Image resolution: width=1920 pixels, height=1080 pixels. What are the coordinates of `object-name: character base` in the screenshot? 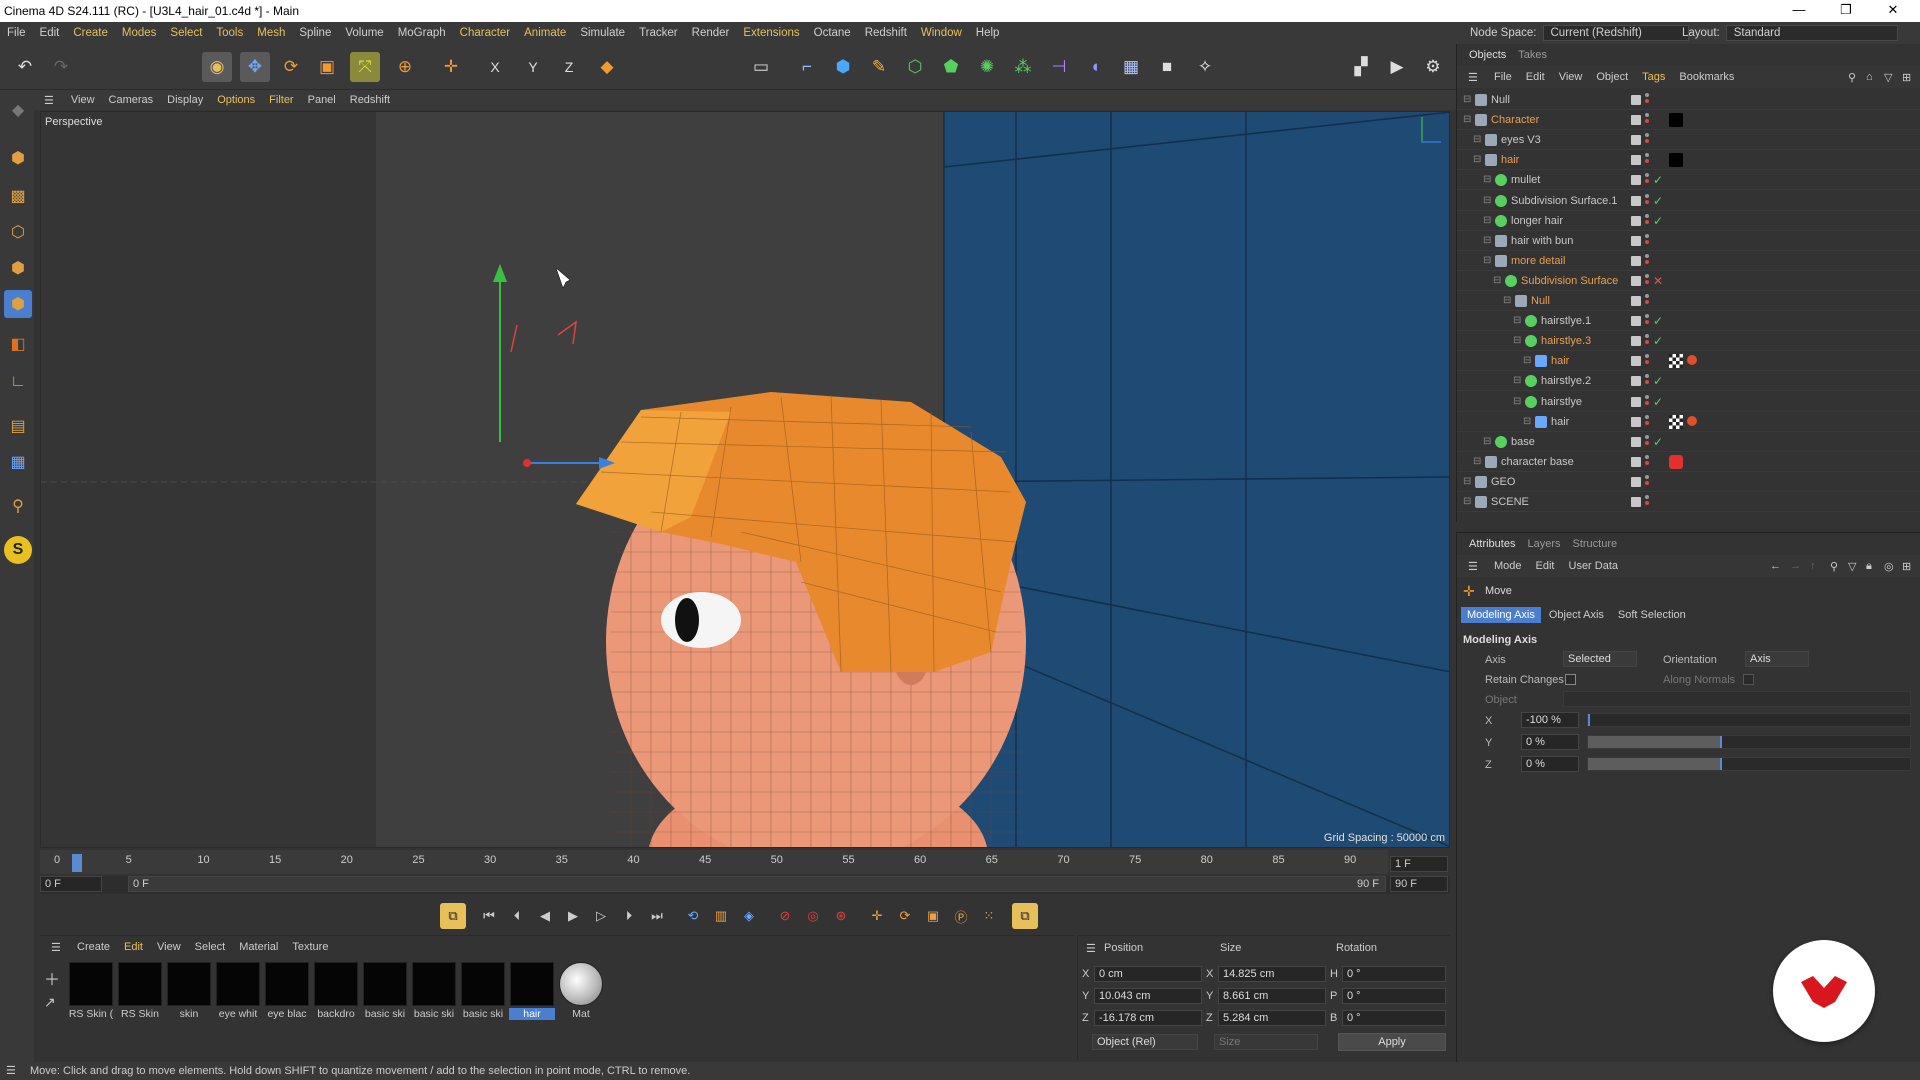 It's located at (1537, 462).